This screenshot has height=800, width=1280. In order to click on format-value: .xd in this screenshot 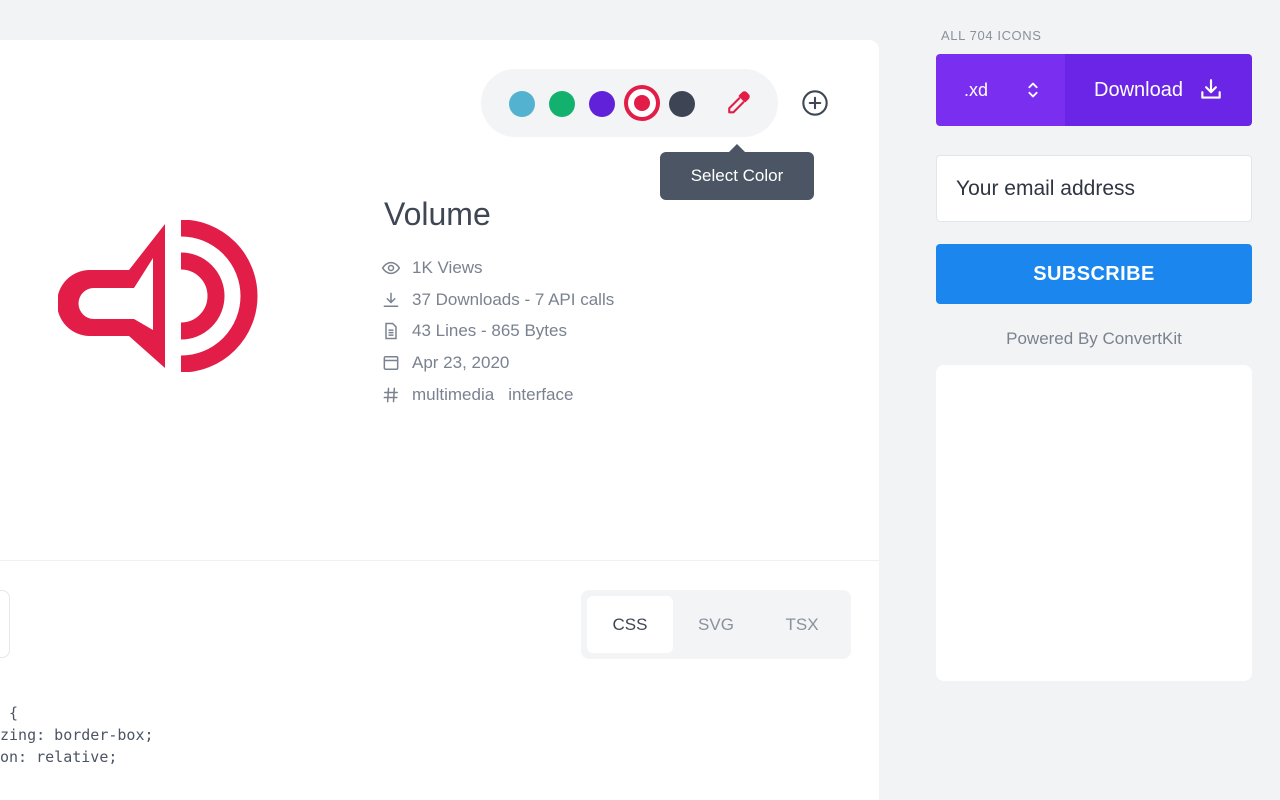, I will do `click(976, 90)`.